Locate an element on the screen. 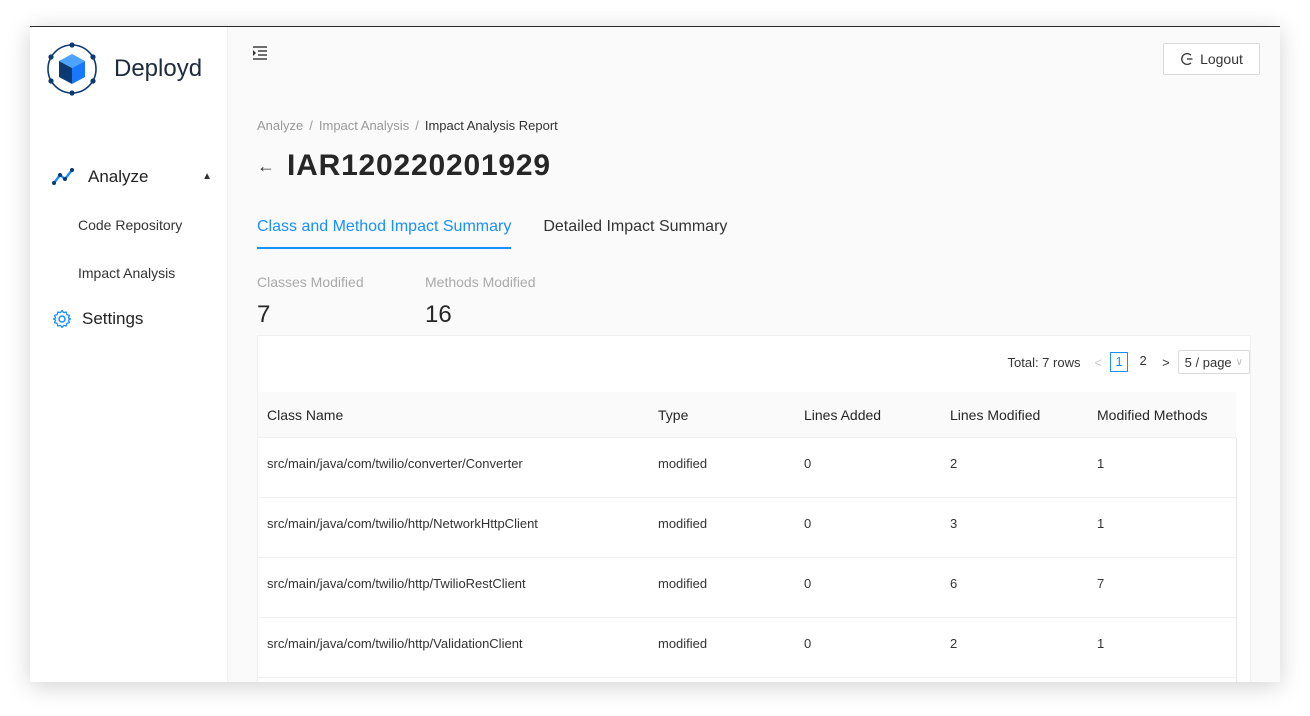 The image size is (1310, 716). pagination: Total: 7 rows < 1 2 > 5 / page ∨ is located at coordinates (1128, 362).